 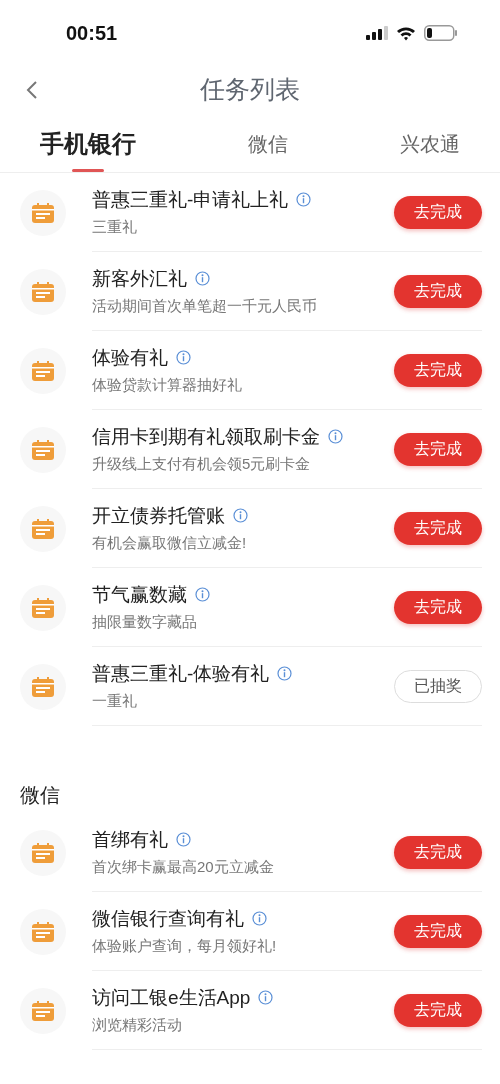 I want to click on task-description: 浏览精彩活动, so click(x=137, y=1025).